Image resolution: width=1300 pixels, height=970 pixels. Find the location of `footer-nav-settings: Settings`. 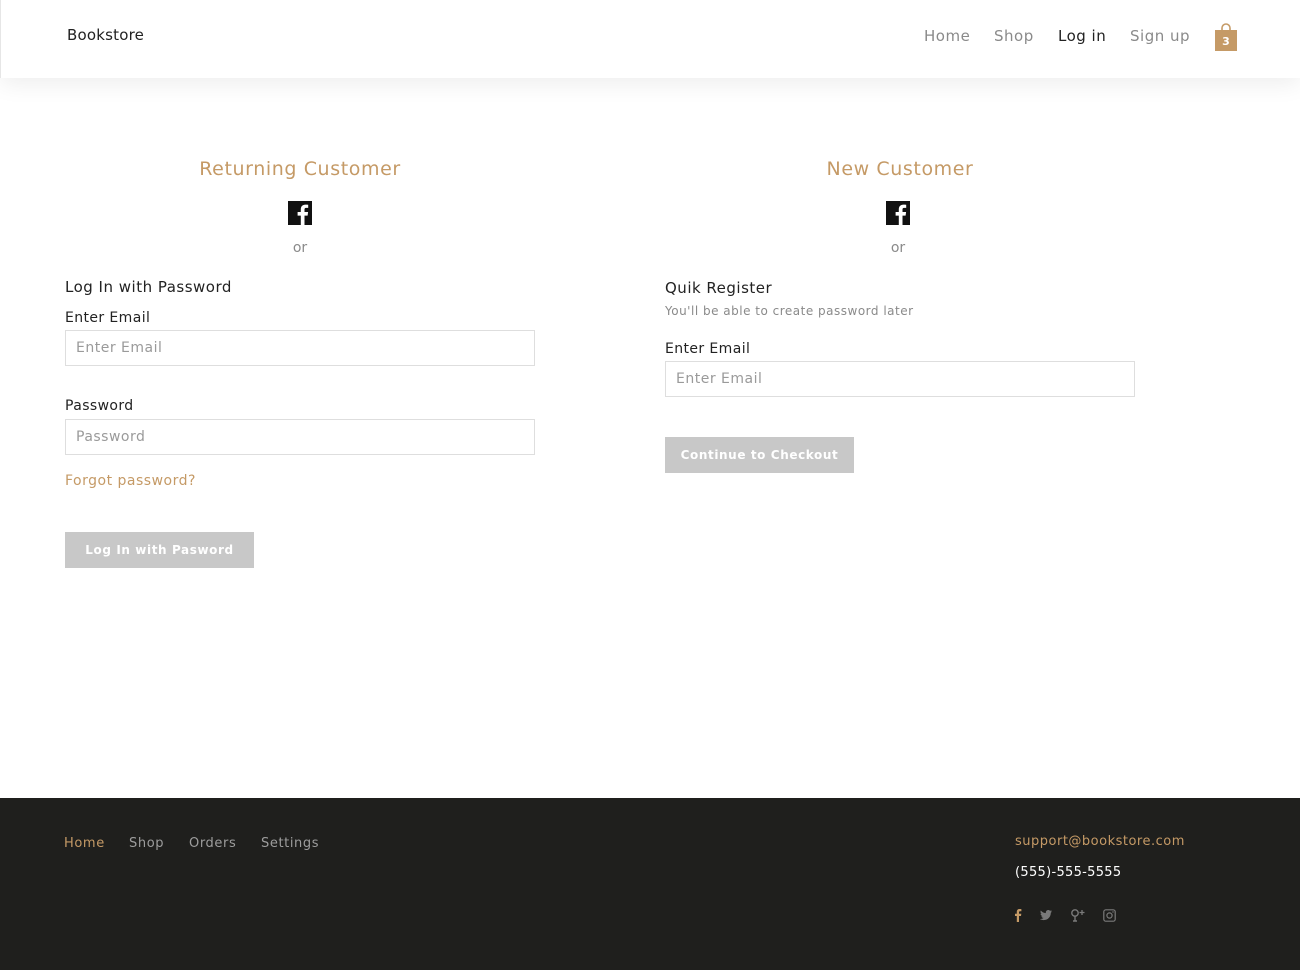

footer-nav-settings: Settings is located at coordinates (290, 843).